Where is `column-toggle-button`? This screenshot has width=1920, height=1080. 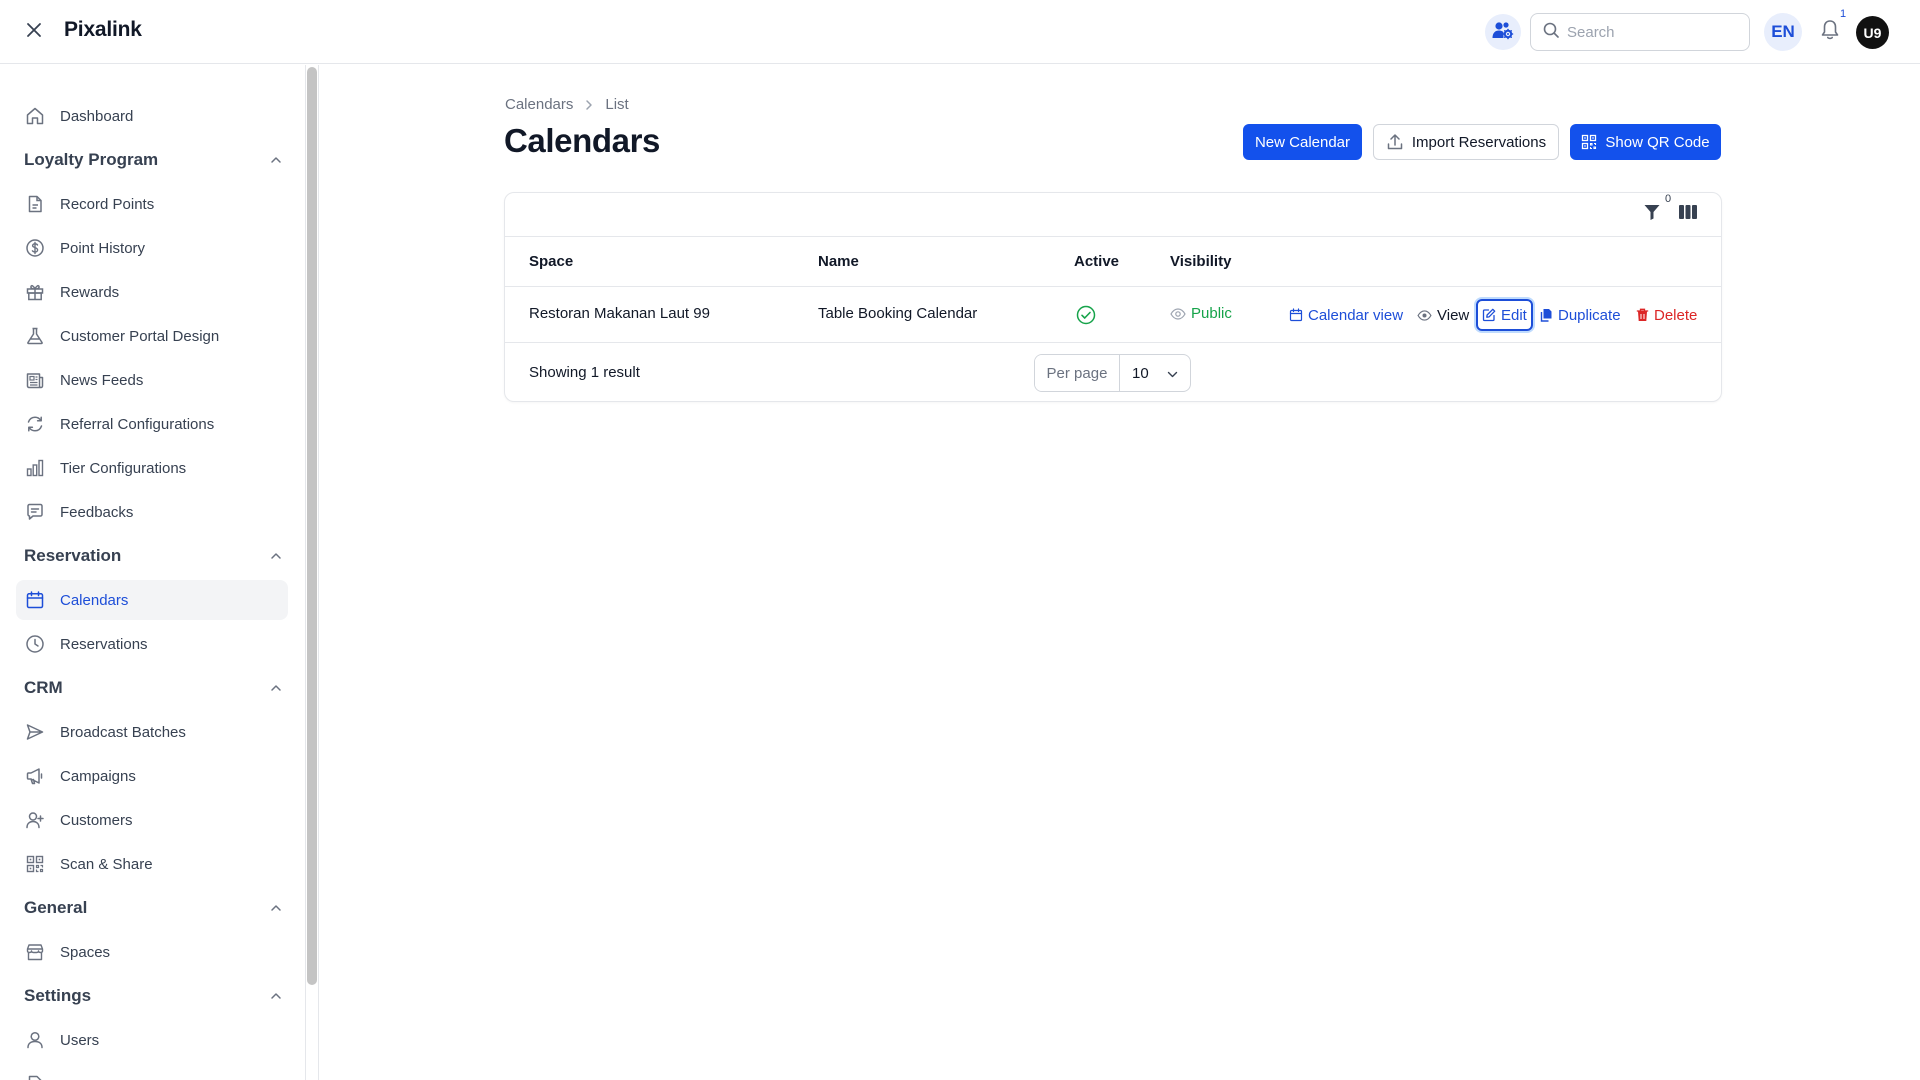 column-toggle-button is located at coordinates (1688, 214).